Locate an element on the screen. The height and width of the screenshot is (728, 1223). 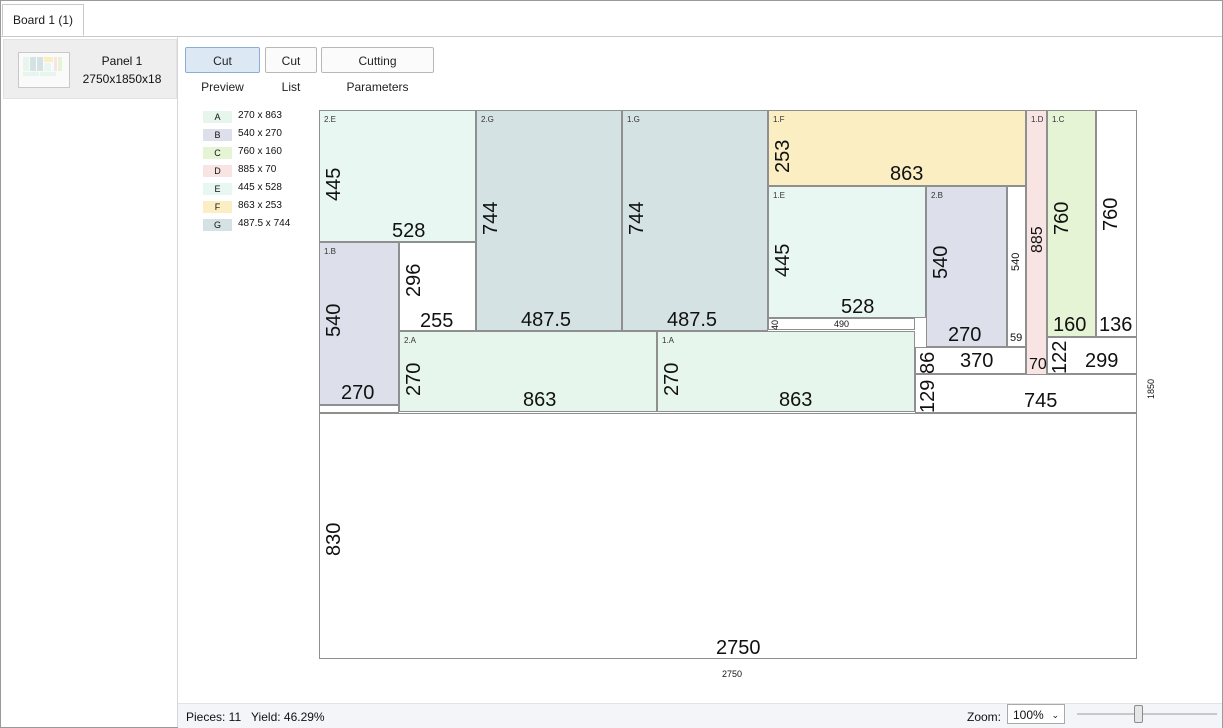
offcut: 540 59 is located at coordinates (1016, 266).